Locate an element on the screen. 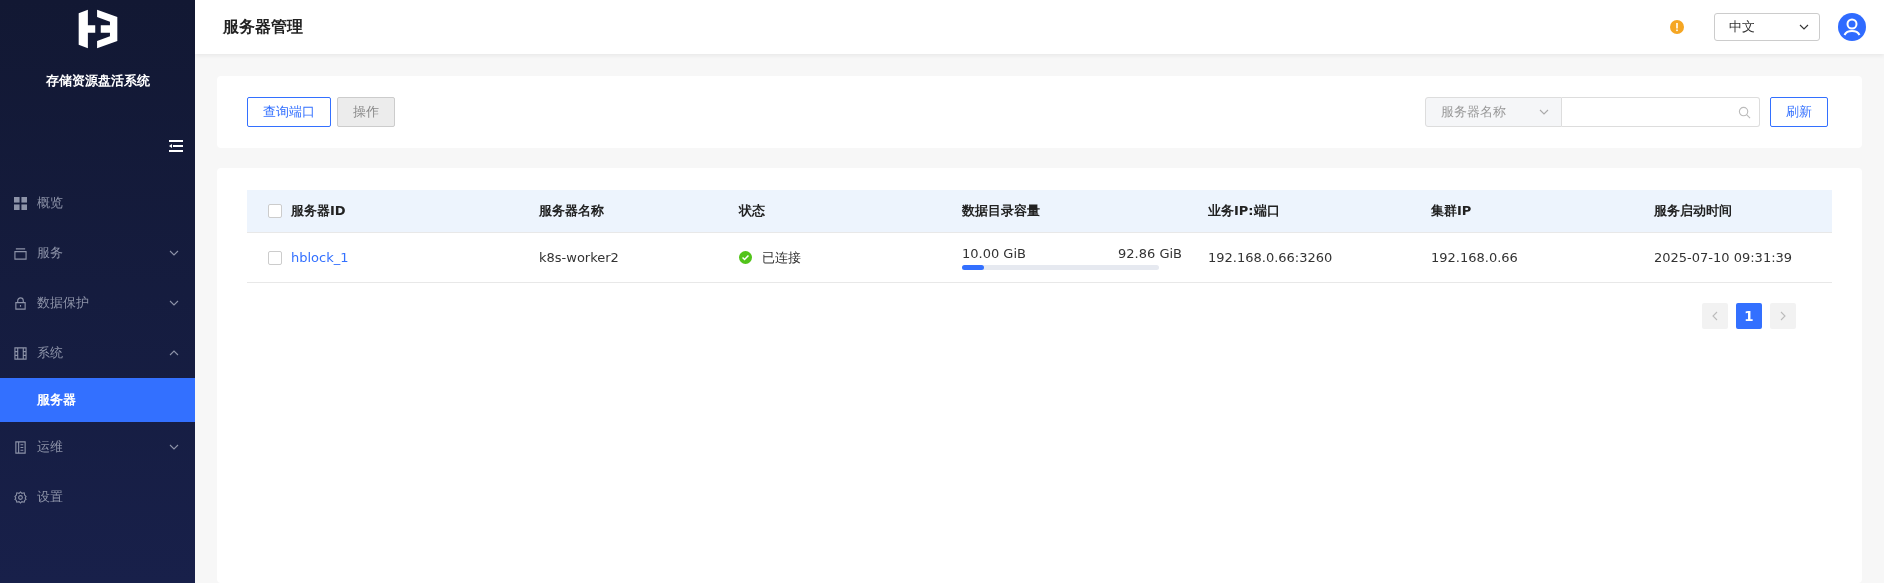 Image resolution: width=1884 pixels, height=583 pixels. used-capacity: 10.00 GiB is located at coordinates (994, 253).